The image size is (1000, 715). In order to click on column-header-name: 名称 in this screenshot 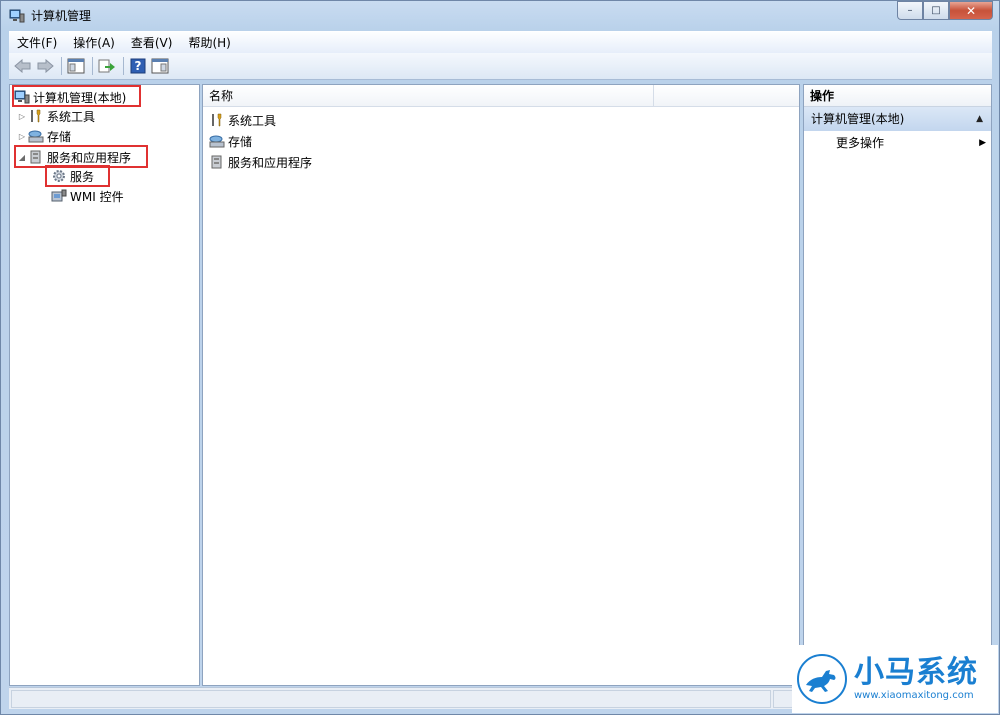, I will do `click(428, 96)`.